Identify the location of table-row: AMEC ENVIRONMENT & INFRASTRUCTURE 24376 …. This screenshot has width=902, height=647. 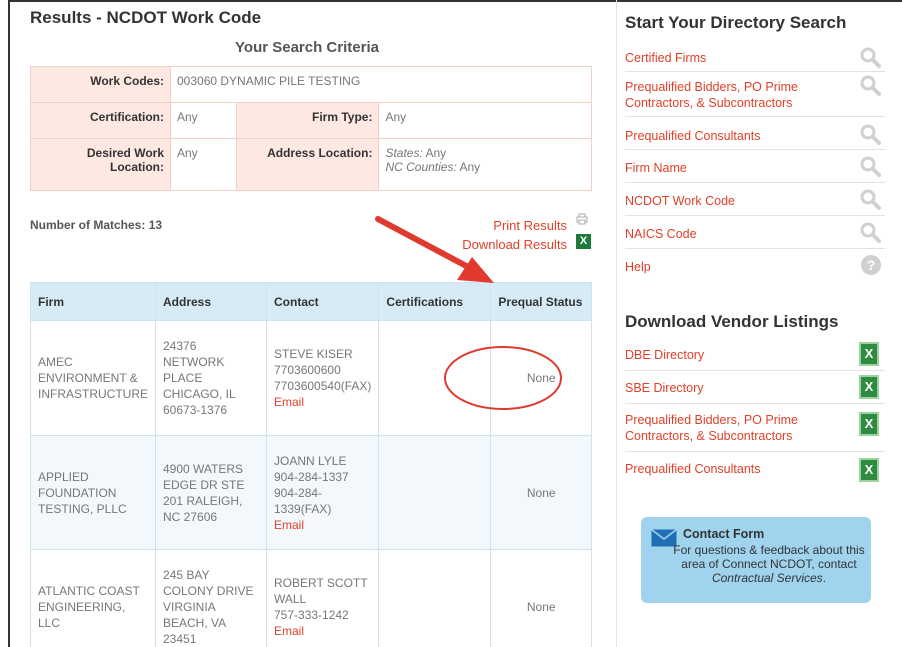
(311, 378).